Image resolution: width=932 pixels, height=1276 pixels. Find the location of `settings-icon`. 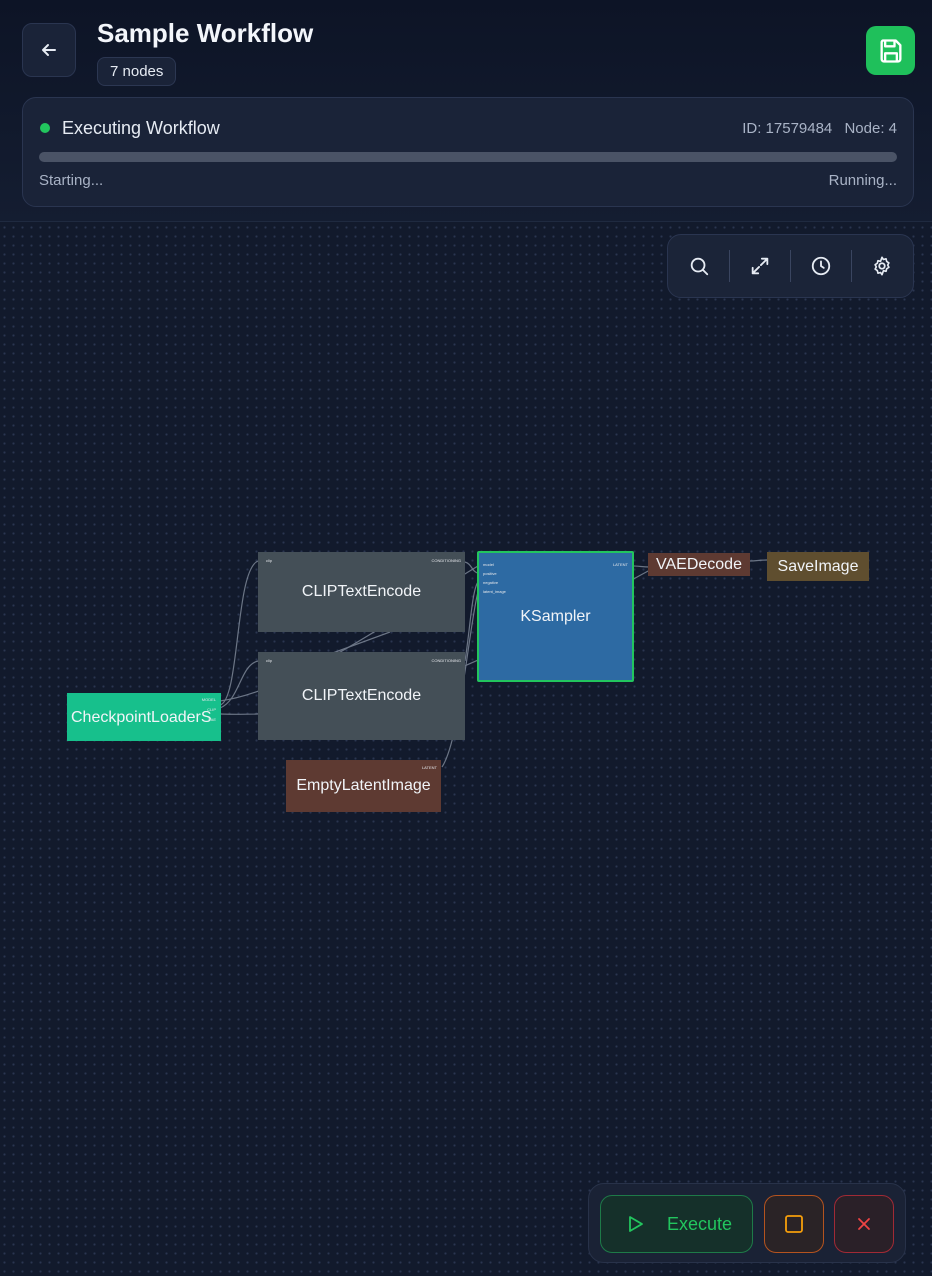

settings-icon is located at coordinates (881, 266).